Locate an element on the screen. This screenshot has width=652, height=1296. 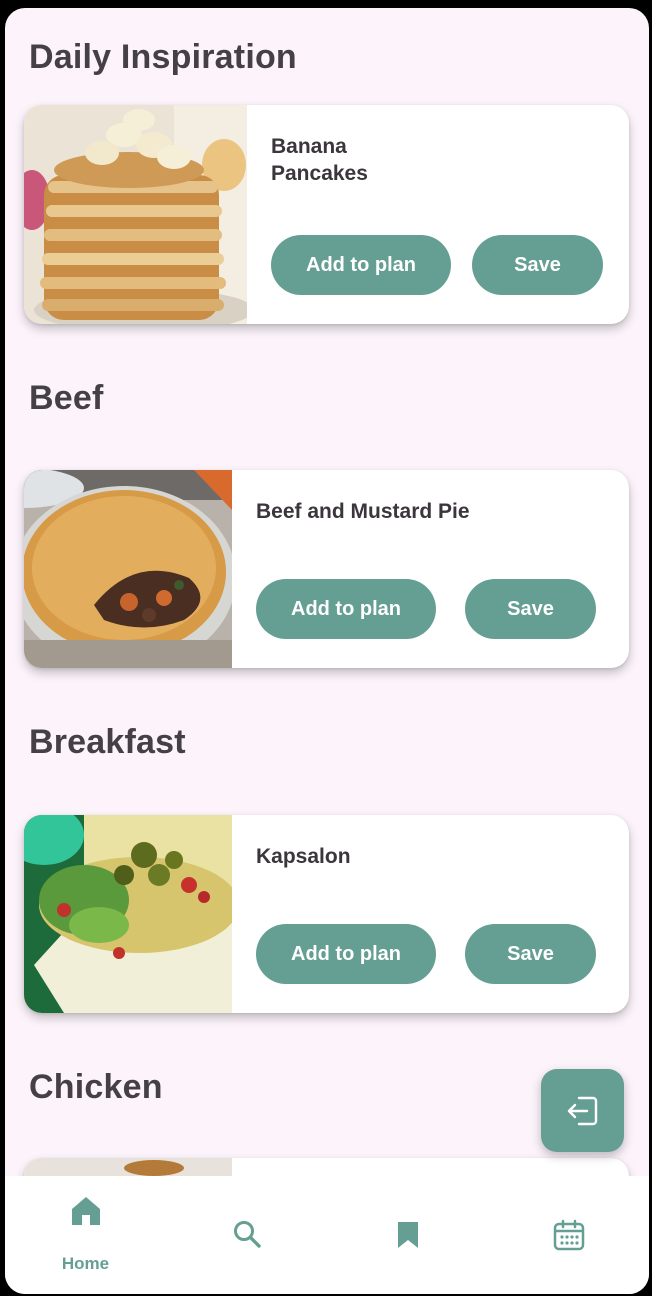
kapsalon-photo is located at coordinates (128, 914).